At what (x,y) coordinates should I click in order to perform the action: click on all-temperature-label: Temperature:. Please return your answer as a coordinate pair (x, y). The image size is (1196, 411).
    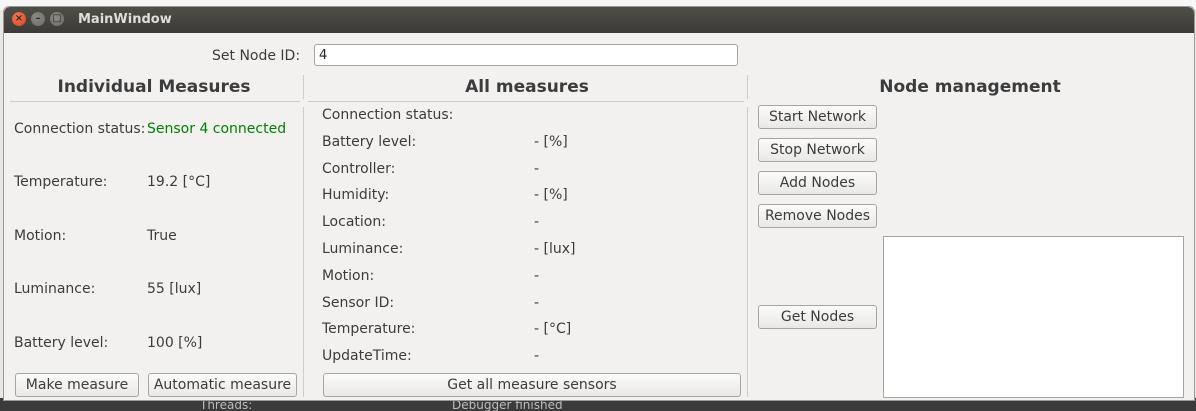
    Looking at the image, I should click on (369, 329).